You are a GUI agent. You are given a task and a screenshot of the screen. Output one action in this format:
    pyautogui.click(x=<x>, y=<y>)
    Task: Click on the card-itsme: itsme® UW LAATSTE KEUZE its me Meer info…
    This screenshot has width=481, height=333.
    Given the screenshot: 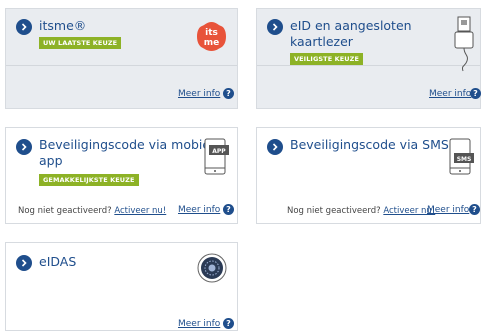 What is the action you would take?
    pyautogui.click(x=121, y=58)
    